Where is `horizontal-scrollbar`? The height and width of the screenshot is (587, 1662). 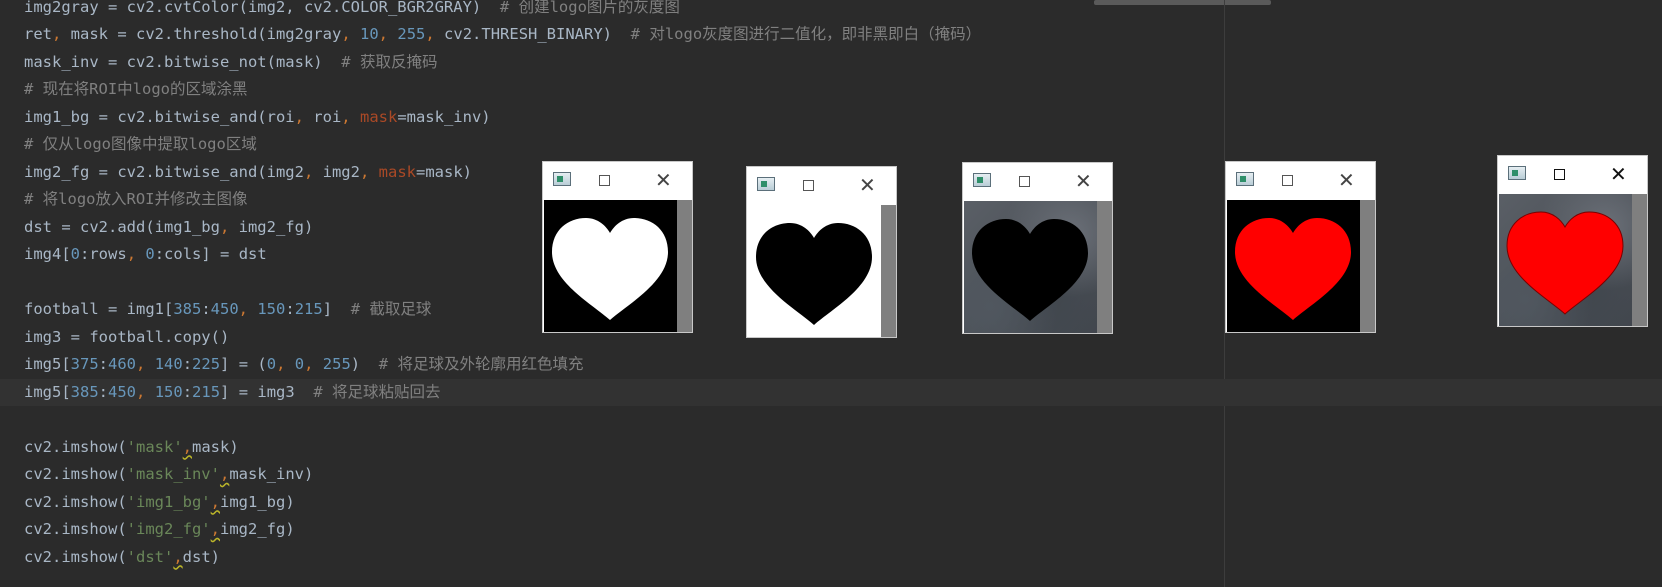
horizontal-scrollbar is located at coordinates (1182, 2).